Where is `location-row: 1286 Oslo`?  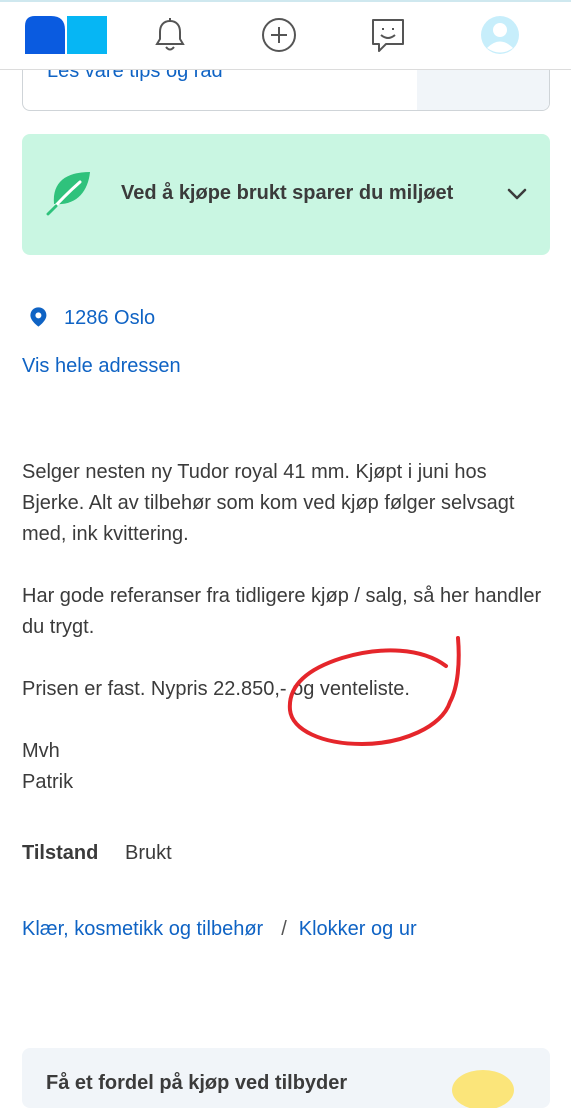 location-row: 1286 Oslo is located at coordinates (91, 318).